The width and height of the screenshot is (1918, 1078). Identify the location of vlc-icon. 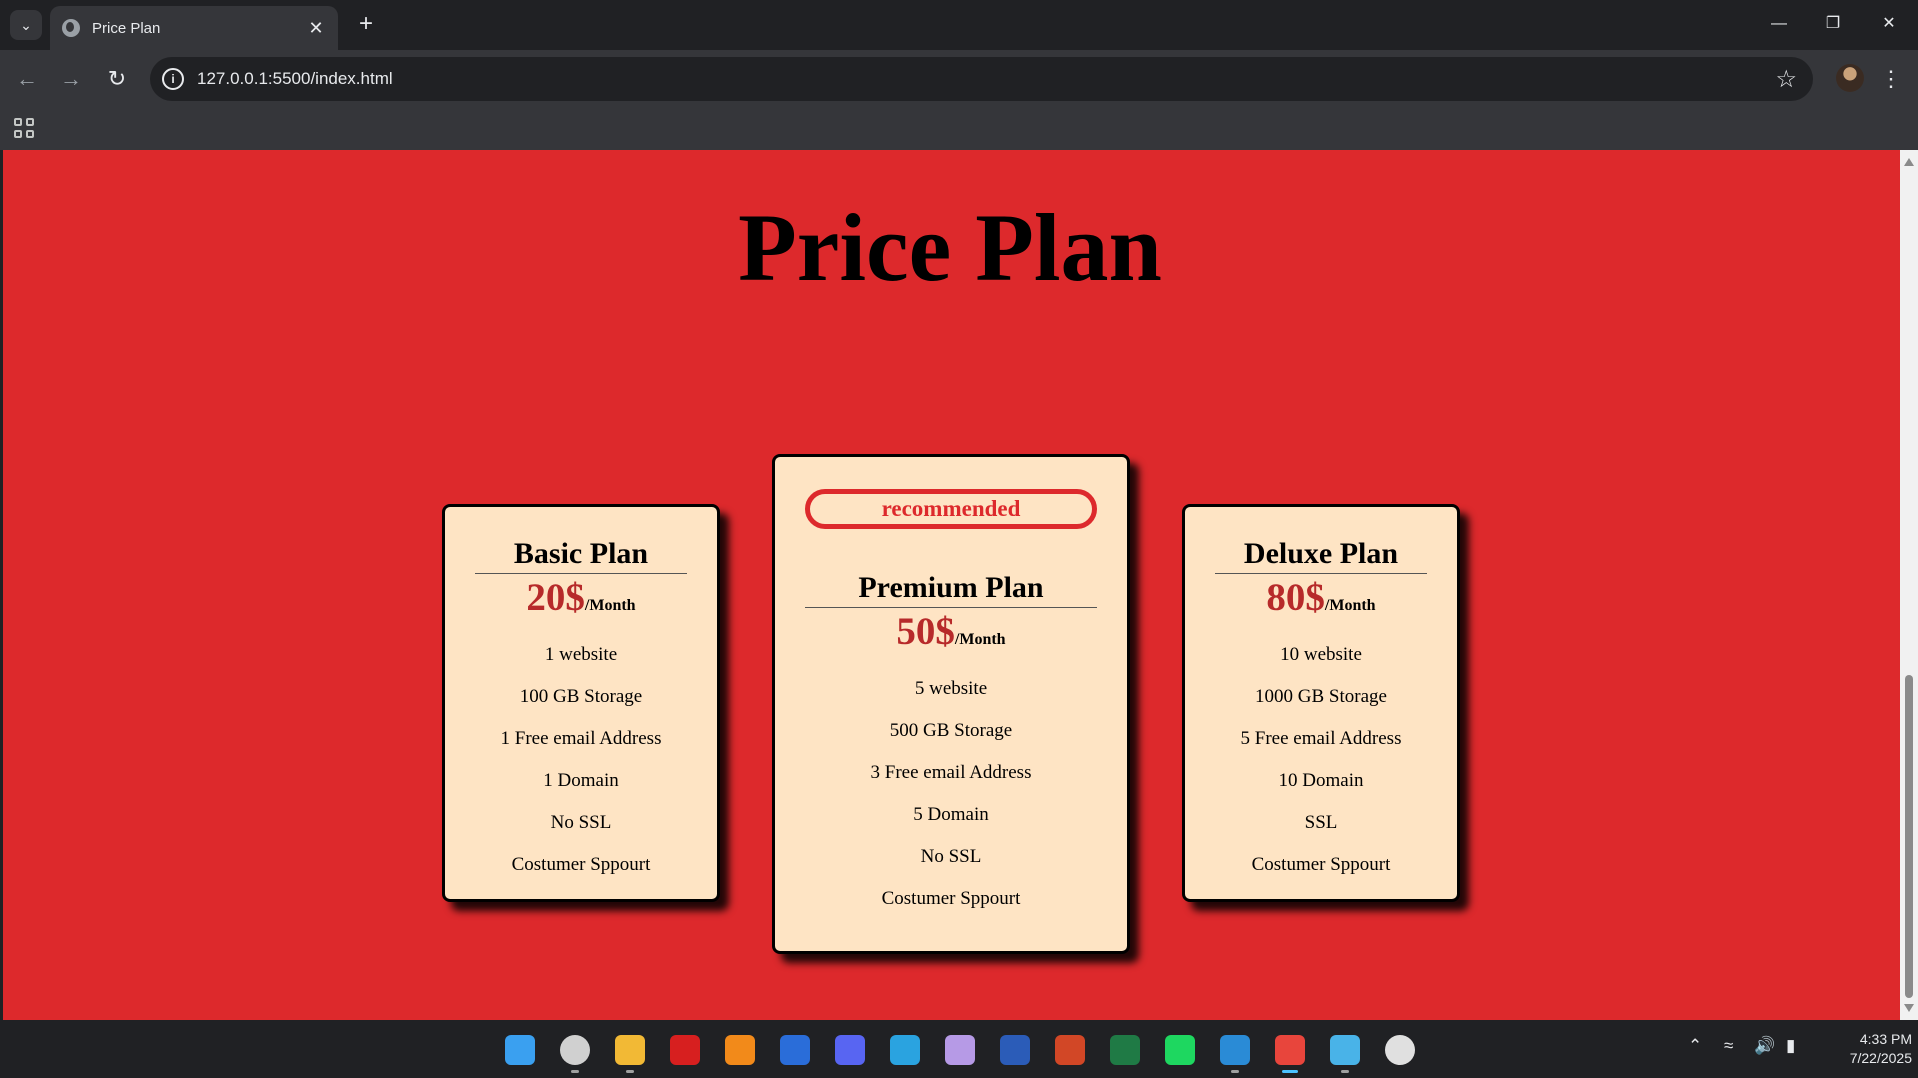
(740, 1050).